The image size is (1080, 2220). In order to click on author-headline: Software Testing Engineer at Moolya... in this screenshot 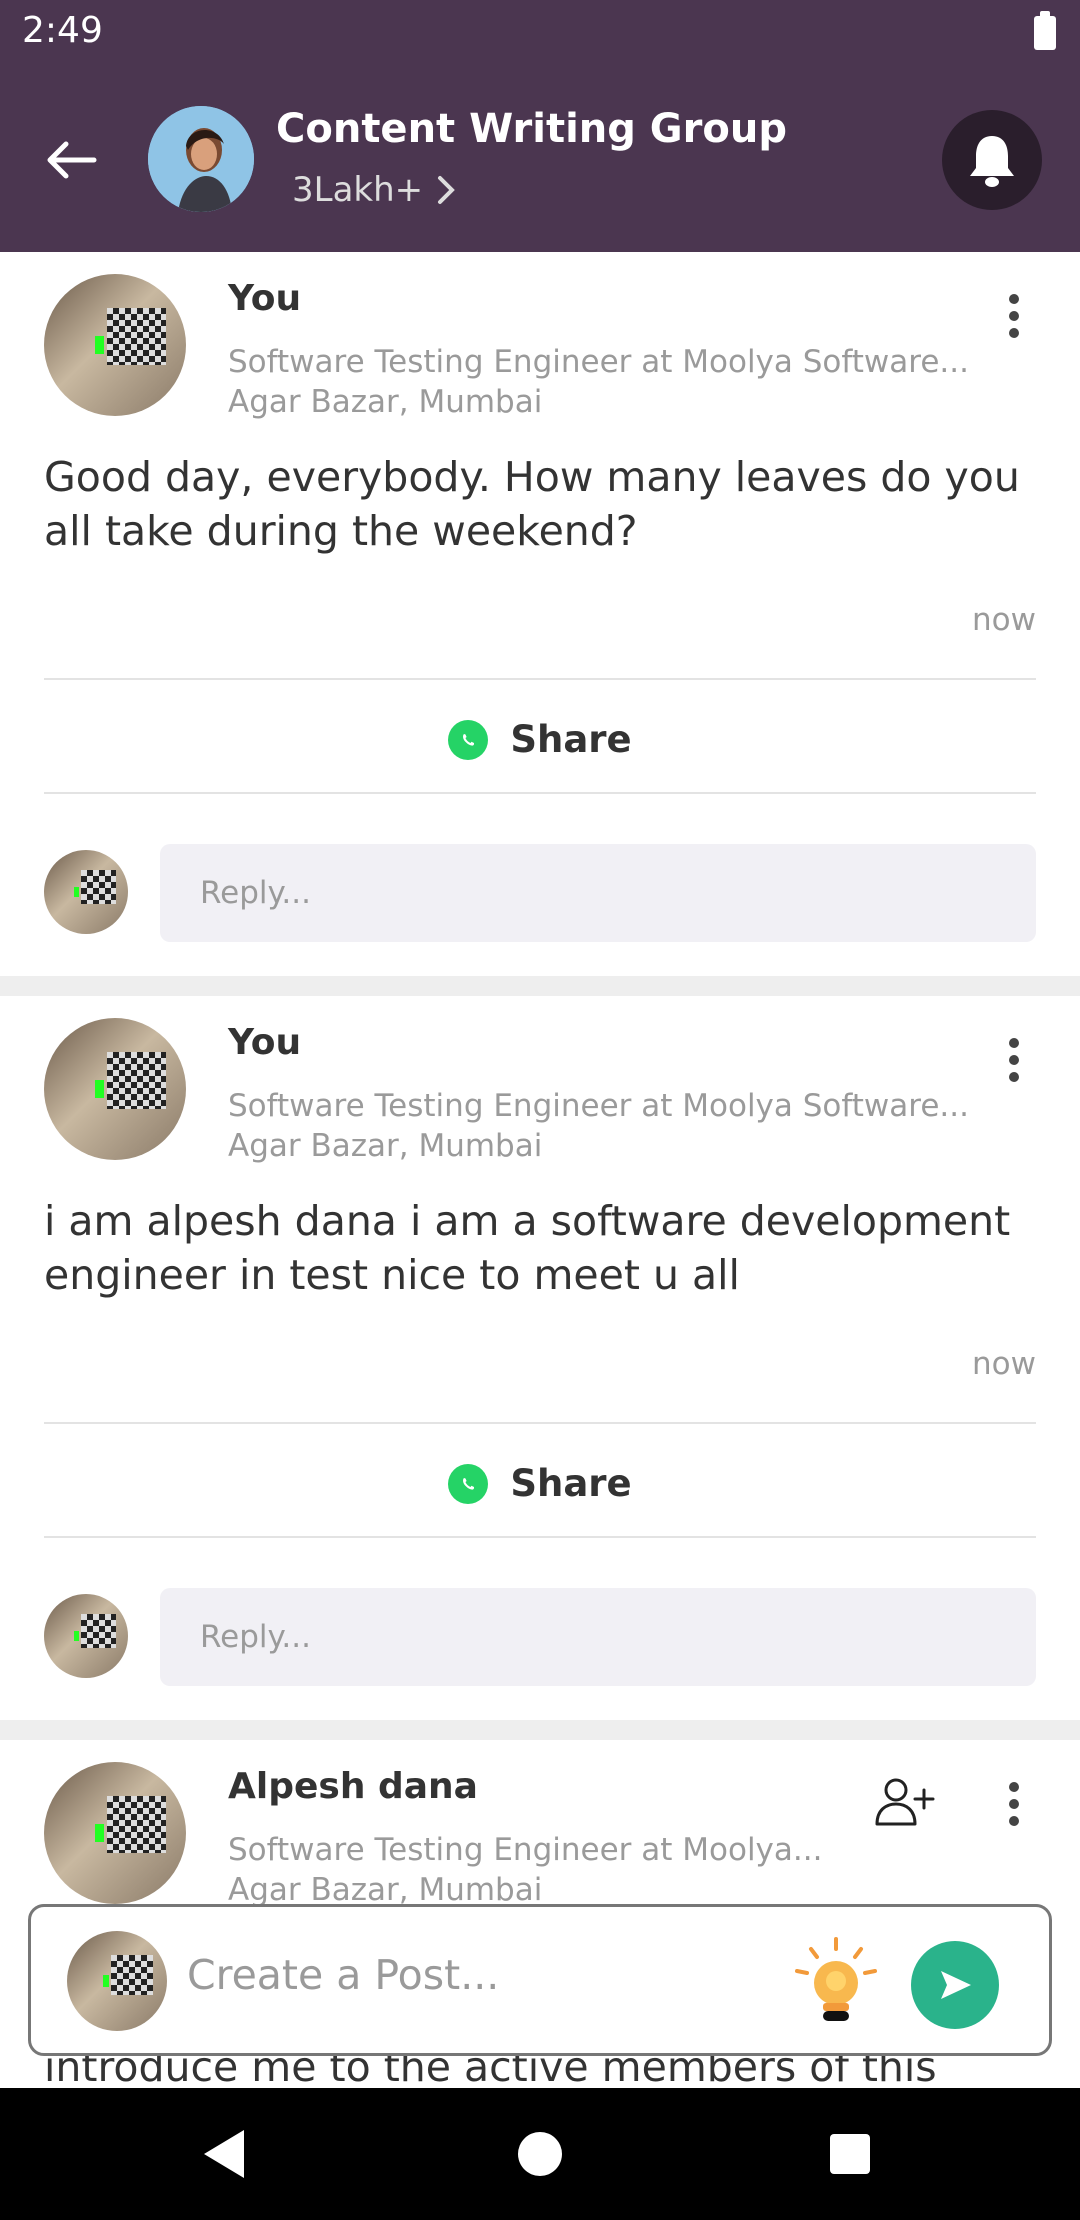, I will do `click(525, 1850)`.